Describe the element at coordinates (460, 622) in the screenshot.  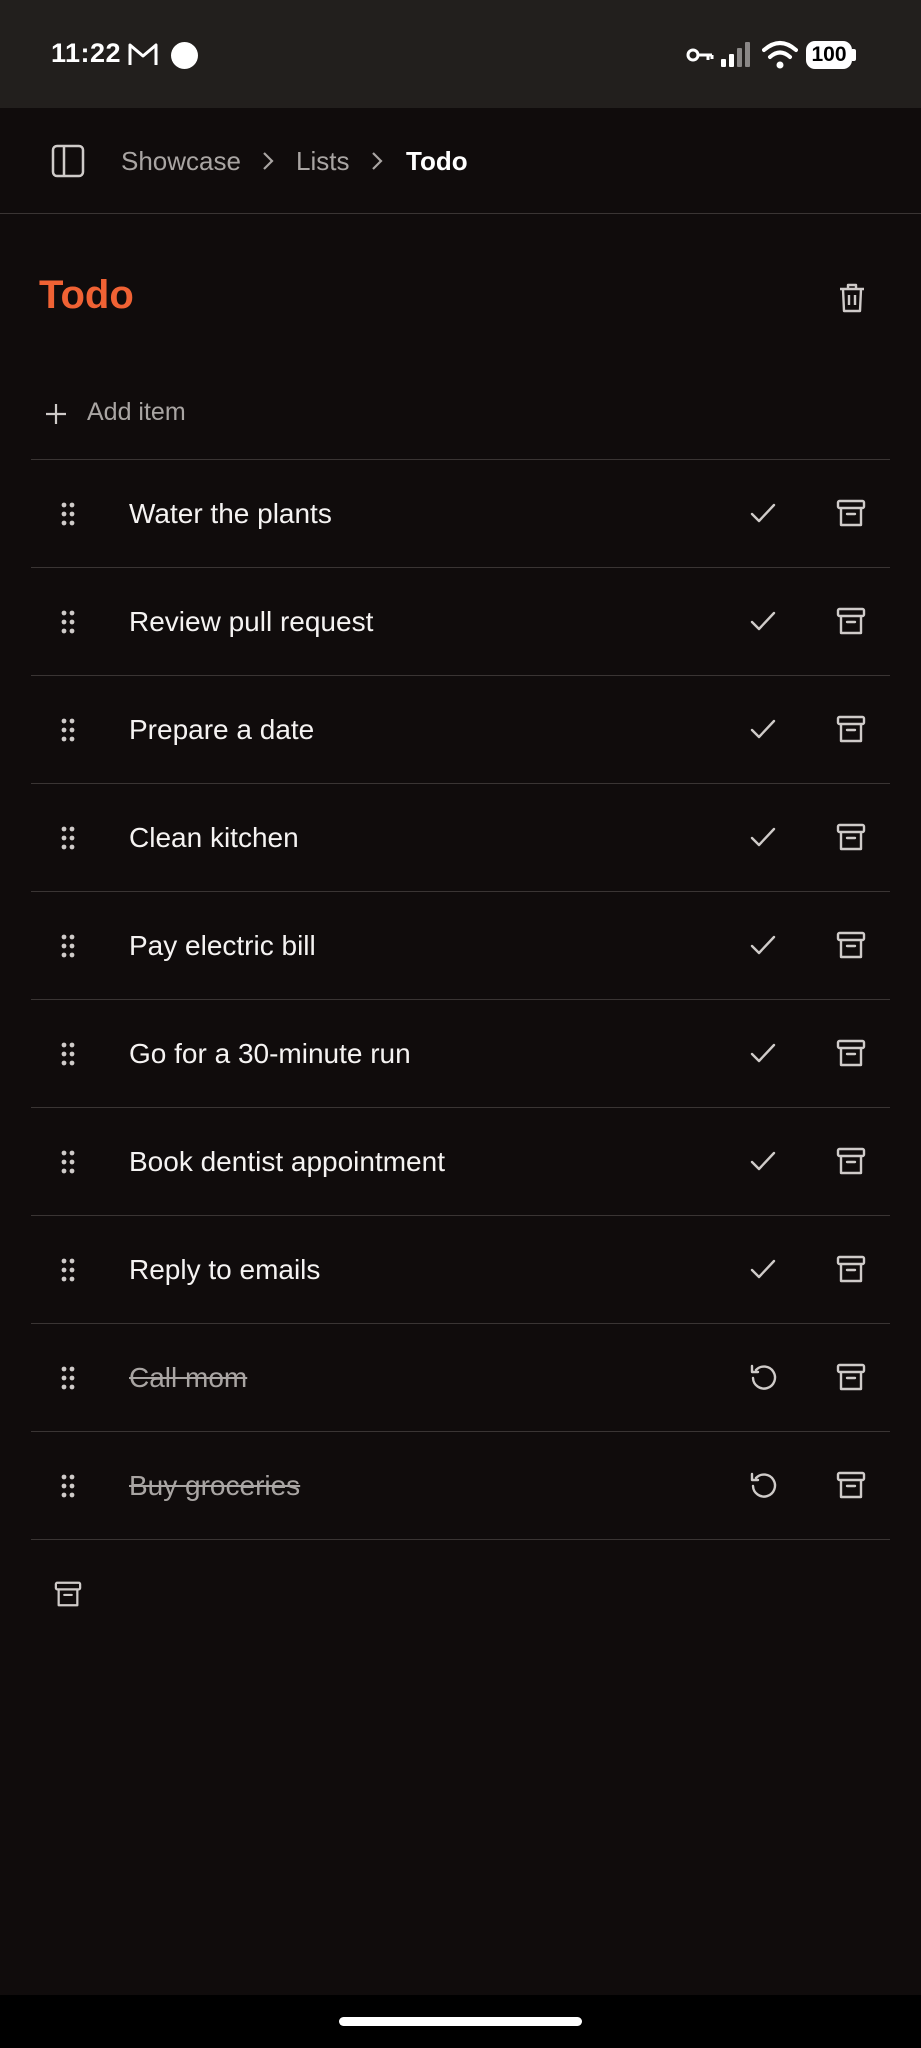
I see `todo-row: Review pull request` at that location.